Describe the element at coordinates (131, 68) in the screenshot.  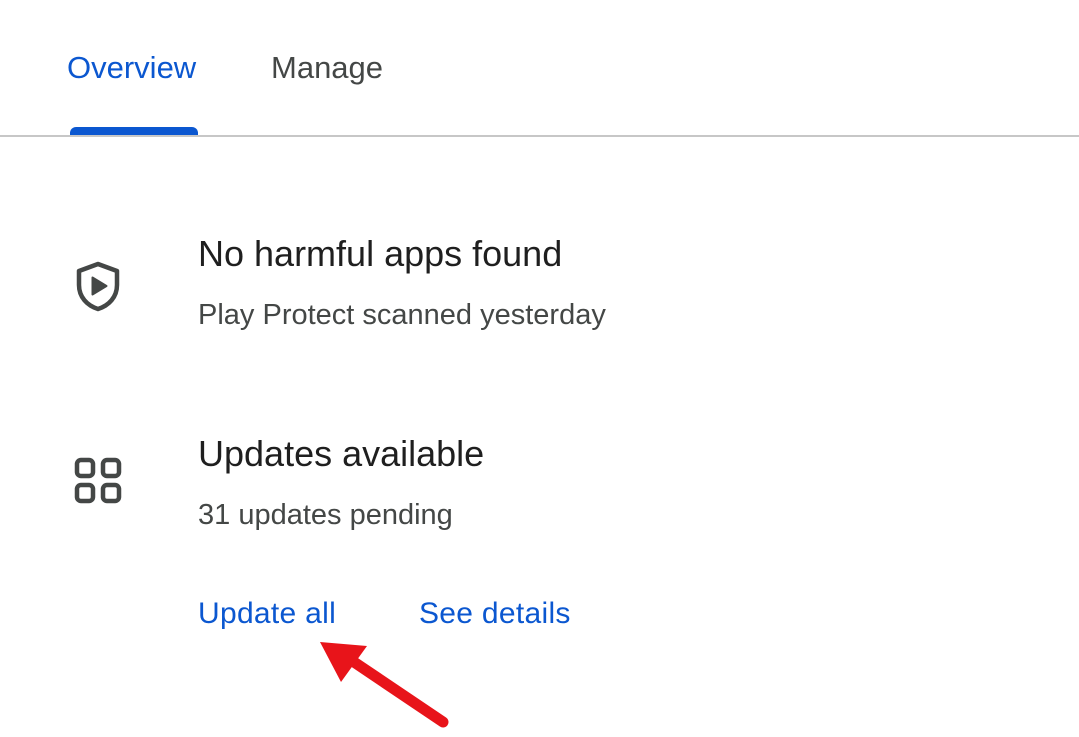
I see `tab-overview: Overview` at that location.